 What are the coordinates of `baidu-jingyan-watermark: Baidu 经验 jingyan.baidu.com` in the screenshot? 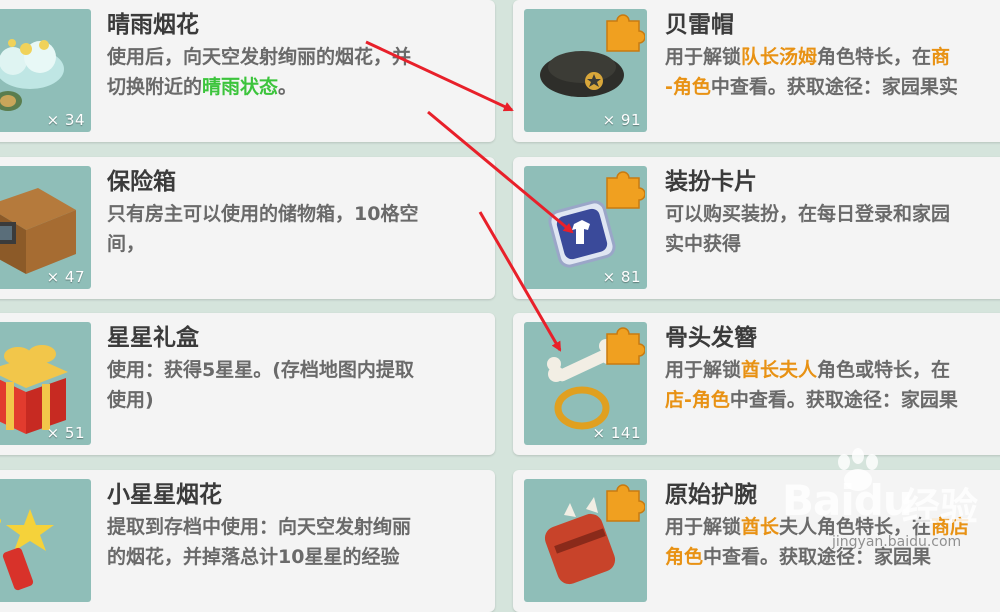 It's located at (867, 500).